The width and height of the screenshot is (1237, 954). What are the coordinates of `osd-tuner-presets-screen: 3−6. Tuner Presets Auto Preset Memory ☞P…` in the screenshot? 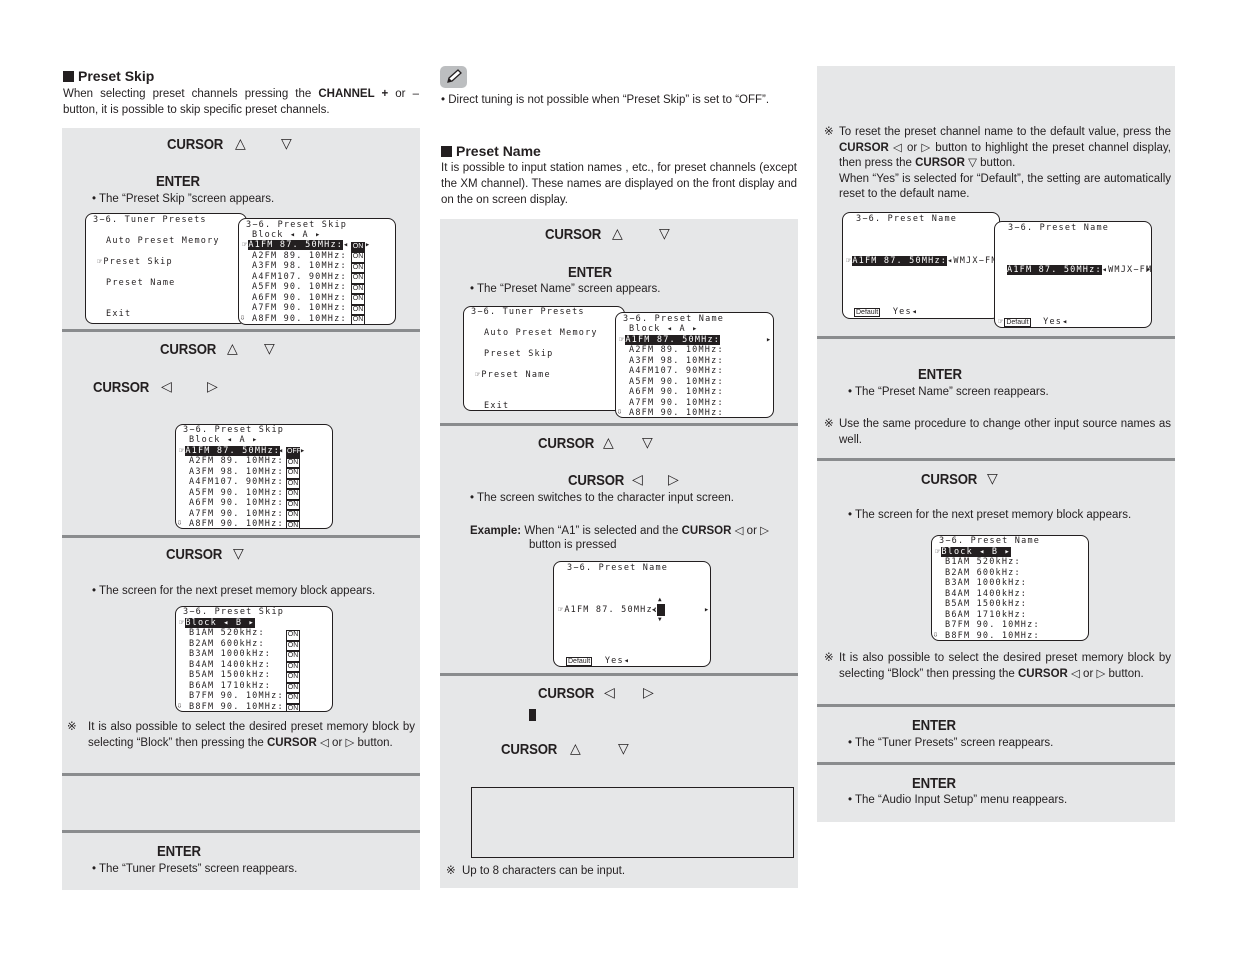 It's located at (166, 268).